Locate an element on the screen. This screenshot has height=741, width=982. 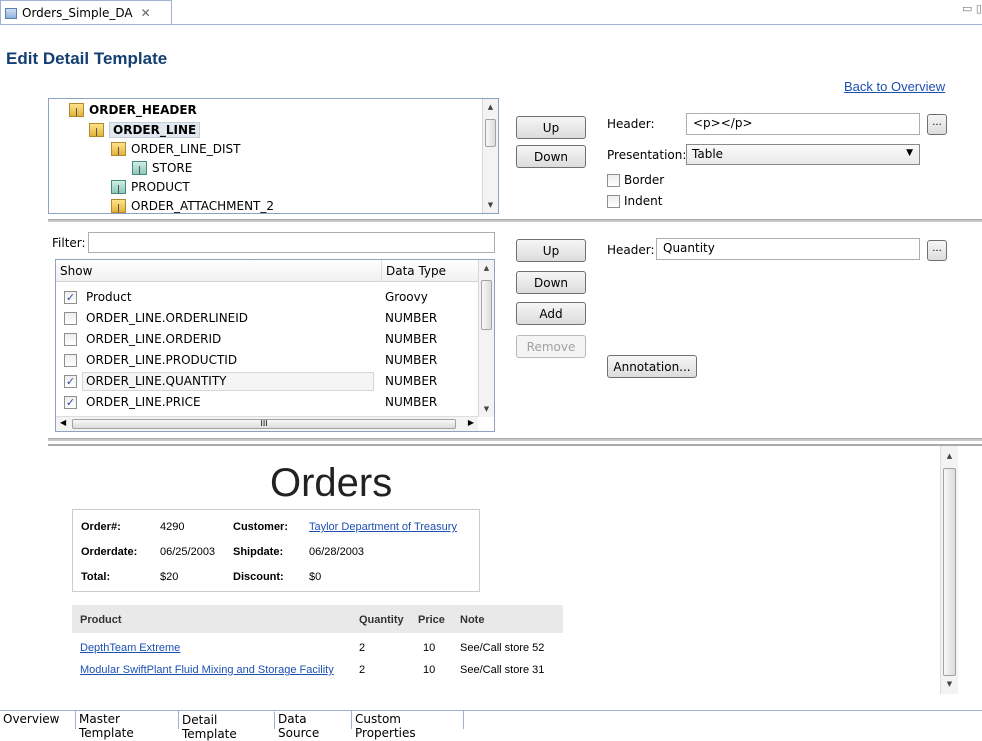
indent-checkbox is located at coordinates (613, 201).